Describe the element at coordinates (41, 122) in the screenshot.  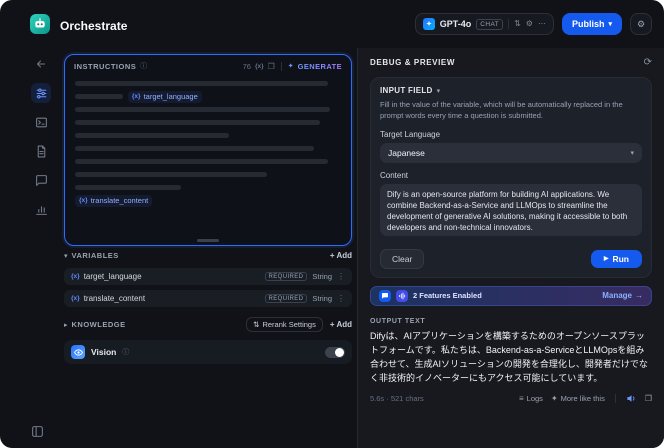
I see `sidebar-item-api-access` at that location.